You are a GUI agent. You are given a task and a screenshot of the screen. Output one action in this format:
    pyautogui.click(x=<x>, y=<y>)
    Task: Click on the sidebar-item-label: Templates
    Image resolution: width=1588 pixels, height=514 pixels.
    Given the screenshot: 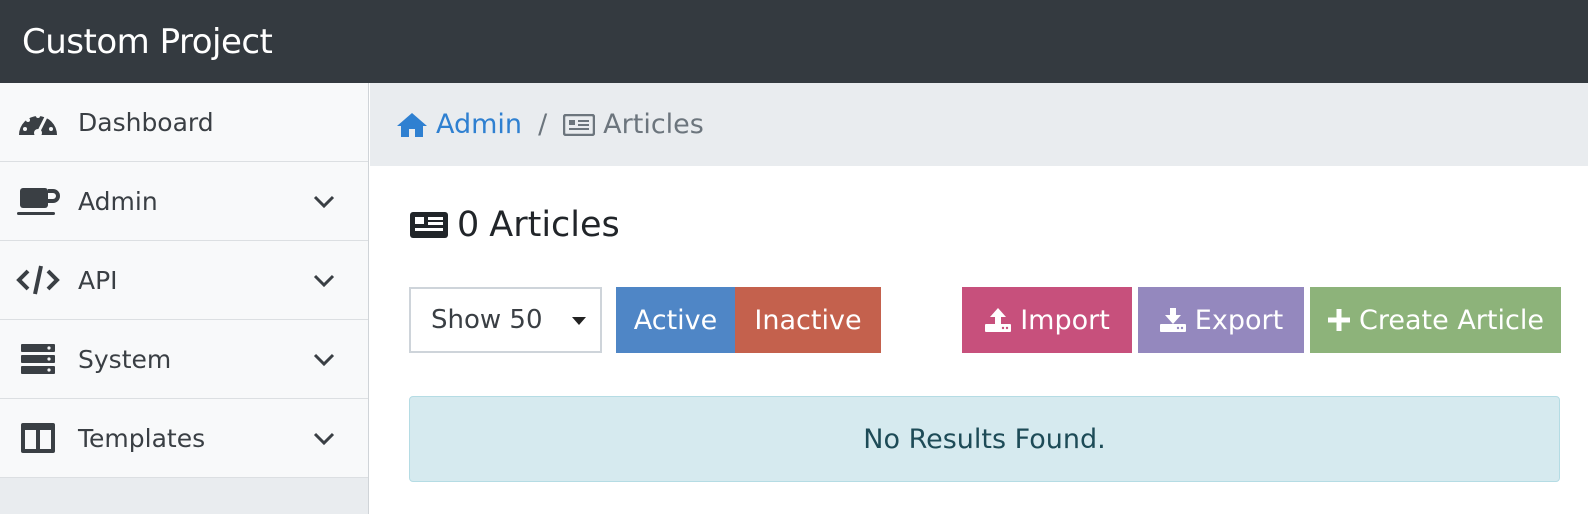 What is the action you would take?
    pyautogui.click(x=142, y=438)
    